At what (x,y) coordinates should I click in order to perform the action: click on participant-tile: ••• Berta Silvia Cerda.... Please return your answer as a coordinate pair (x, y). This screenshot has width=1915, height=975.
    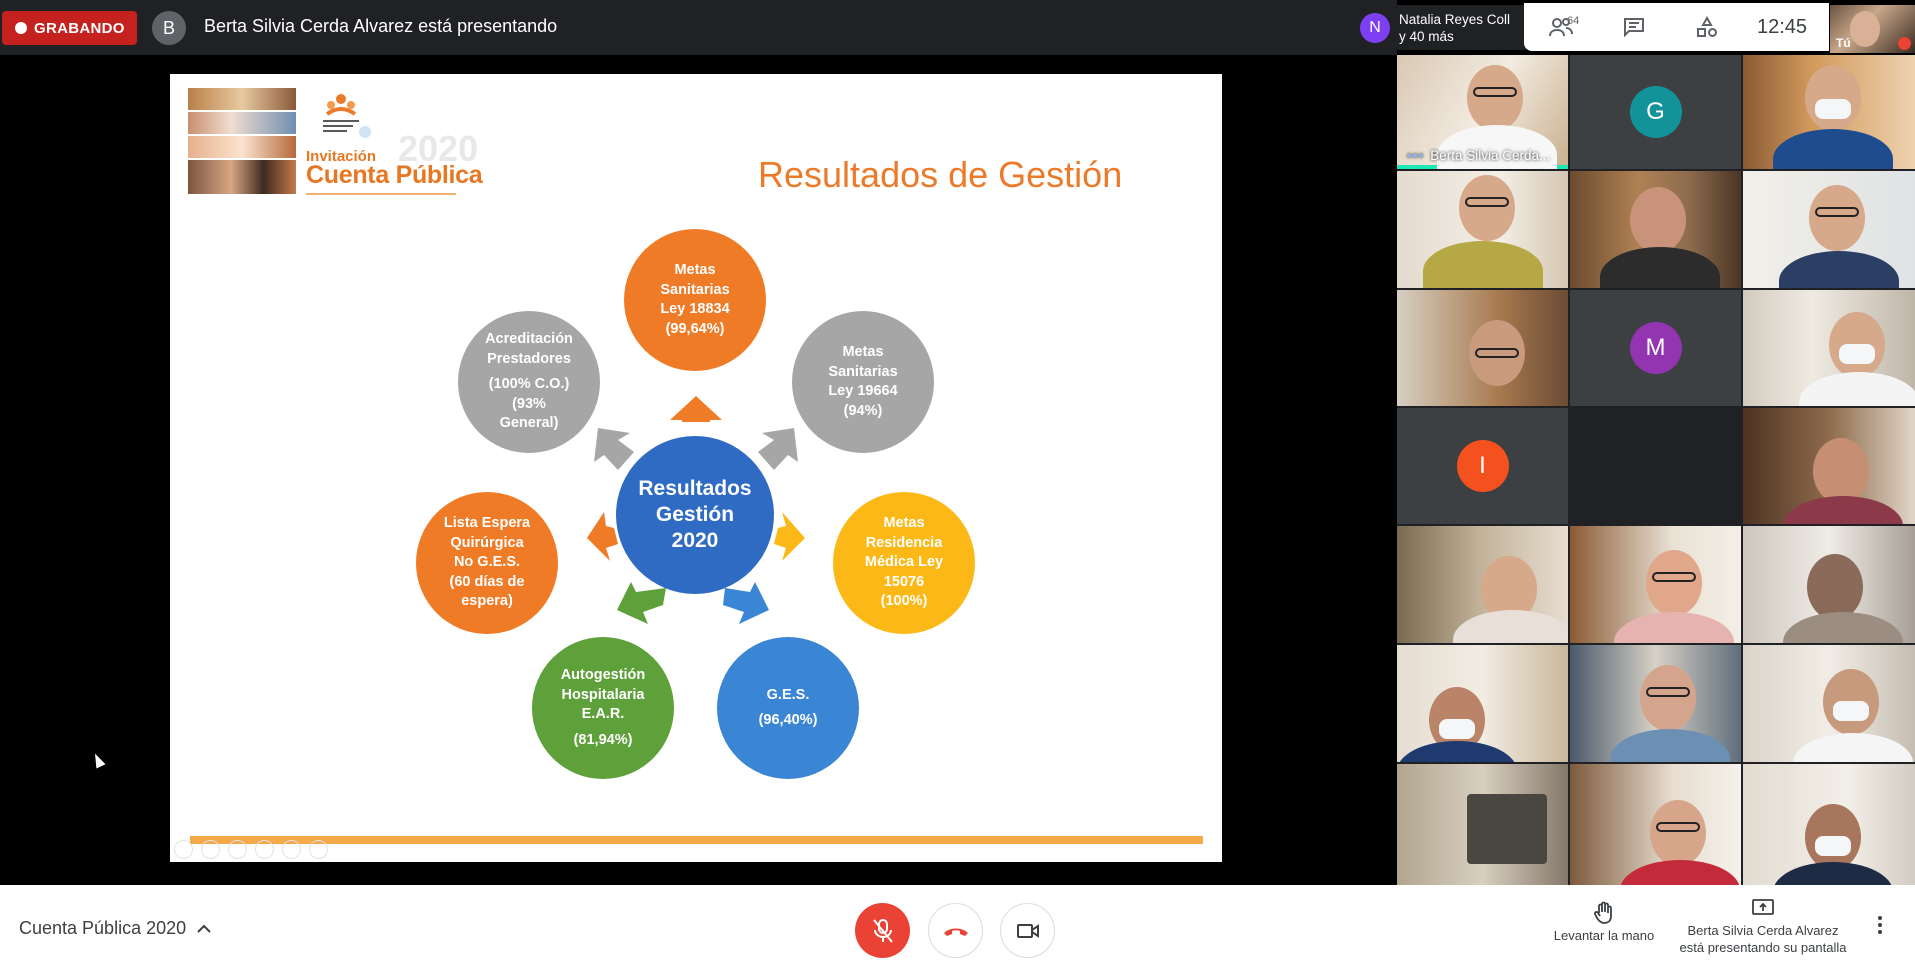
    Looking at the image, I should click on (1482, 112).